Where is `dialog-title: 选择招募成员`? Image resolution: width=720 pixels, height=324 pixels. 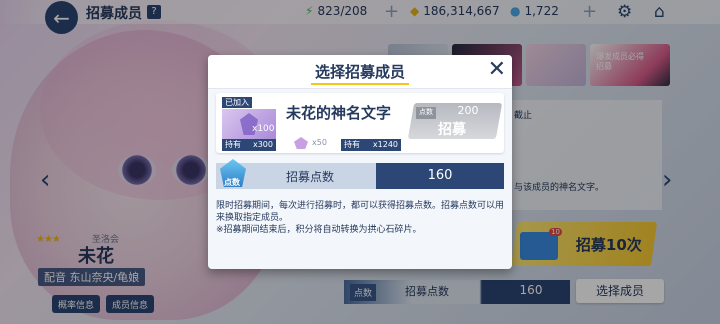 dialog-title: 选择招募成员 is located at coordinates (359, 72).